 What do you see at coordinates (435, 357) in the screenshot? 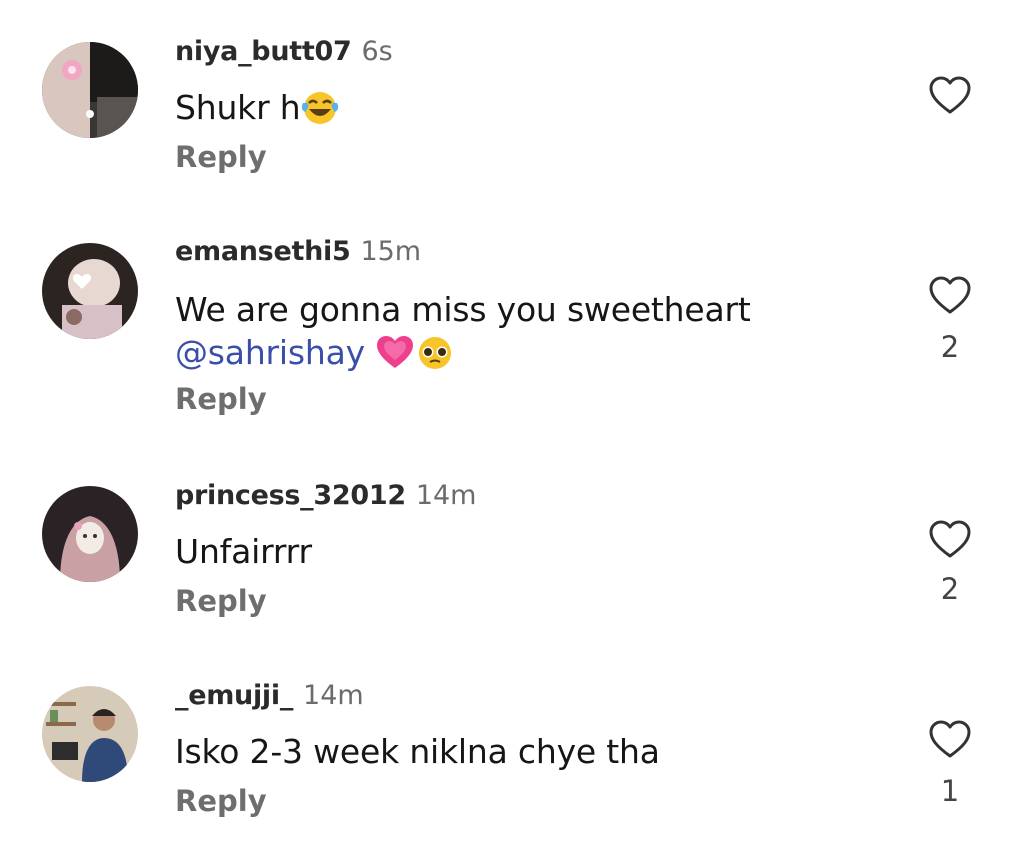
I see `pleading-face-icon` at bounding box center [435, 357].